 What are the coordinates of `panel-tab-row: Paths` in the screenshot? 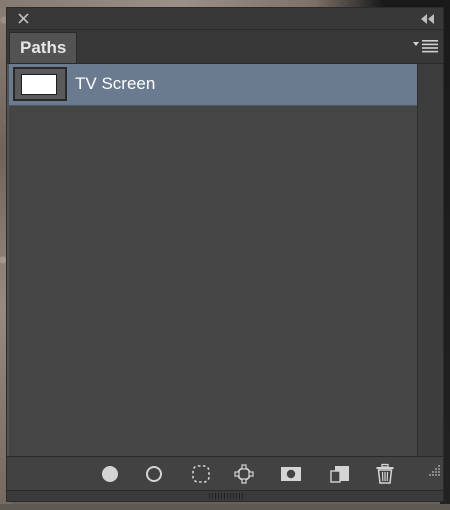 It's located at (225, 47).